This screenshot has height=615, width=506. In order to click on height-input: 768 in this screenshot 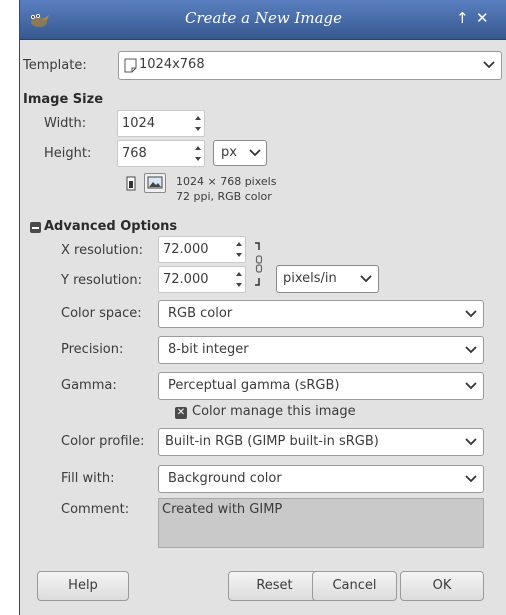, I will do `click(161, 153)`.